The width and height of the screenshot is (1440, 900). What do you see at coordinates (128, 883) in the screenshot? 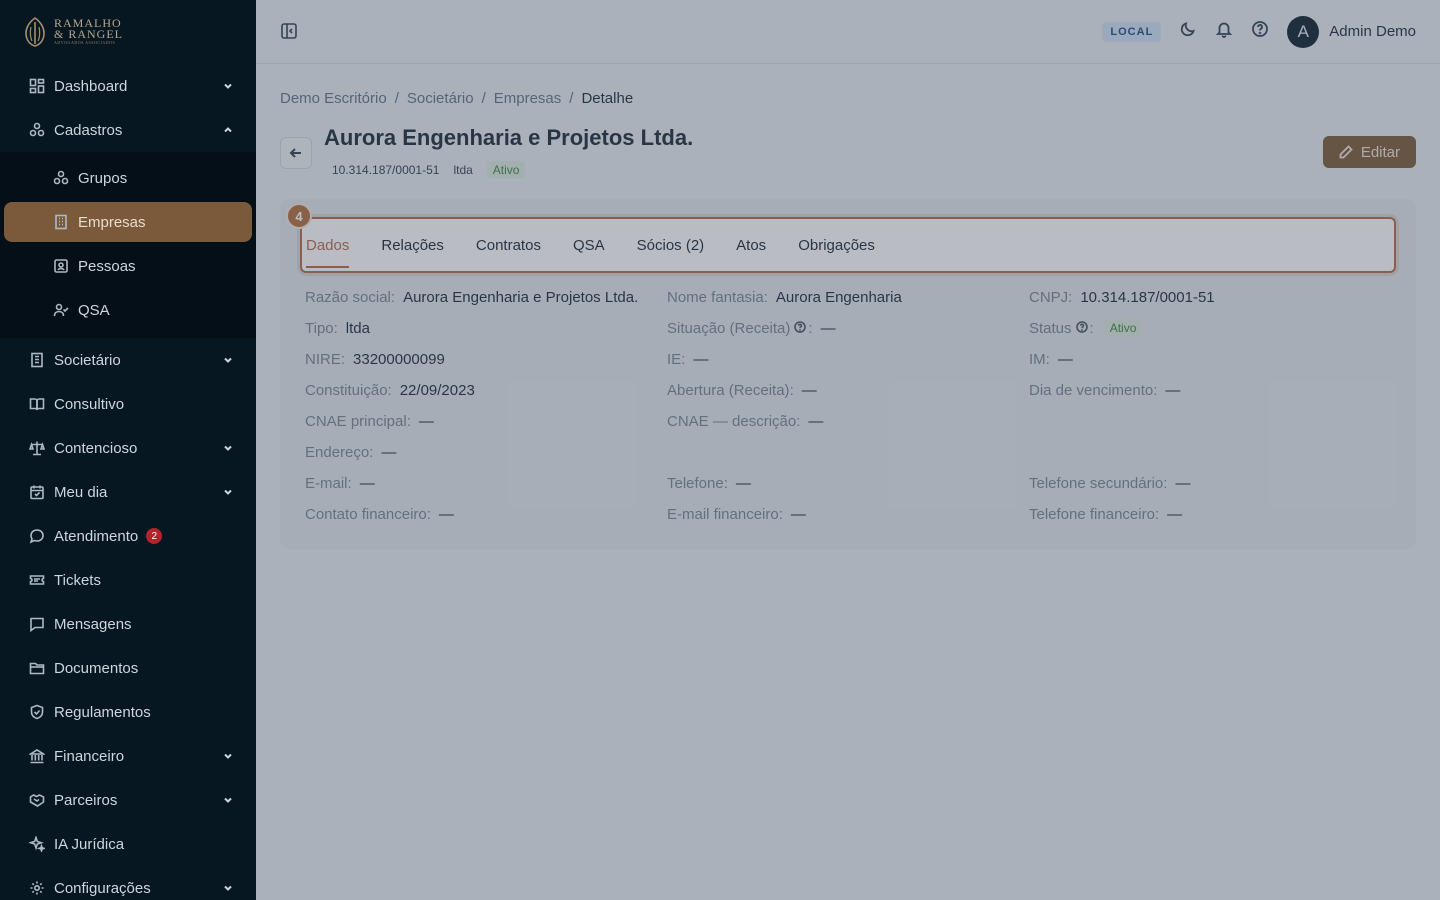
I see `sidebar-item-configuracoes: Configurações` at bounding box center [128, 883].